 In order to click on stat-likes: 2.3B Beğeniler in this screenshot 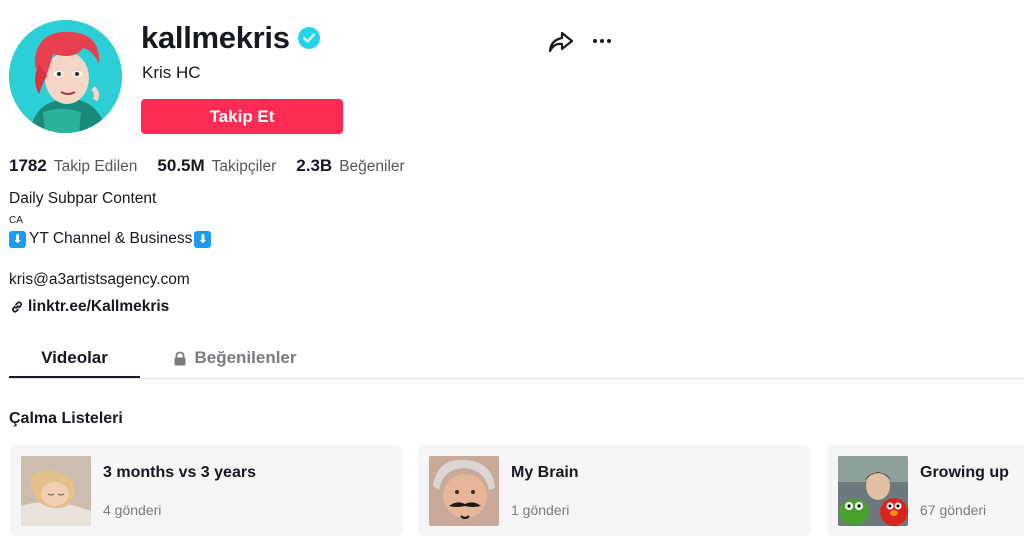, I will do `click(350, 166)`.